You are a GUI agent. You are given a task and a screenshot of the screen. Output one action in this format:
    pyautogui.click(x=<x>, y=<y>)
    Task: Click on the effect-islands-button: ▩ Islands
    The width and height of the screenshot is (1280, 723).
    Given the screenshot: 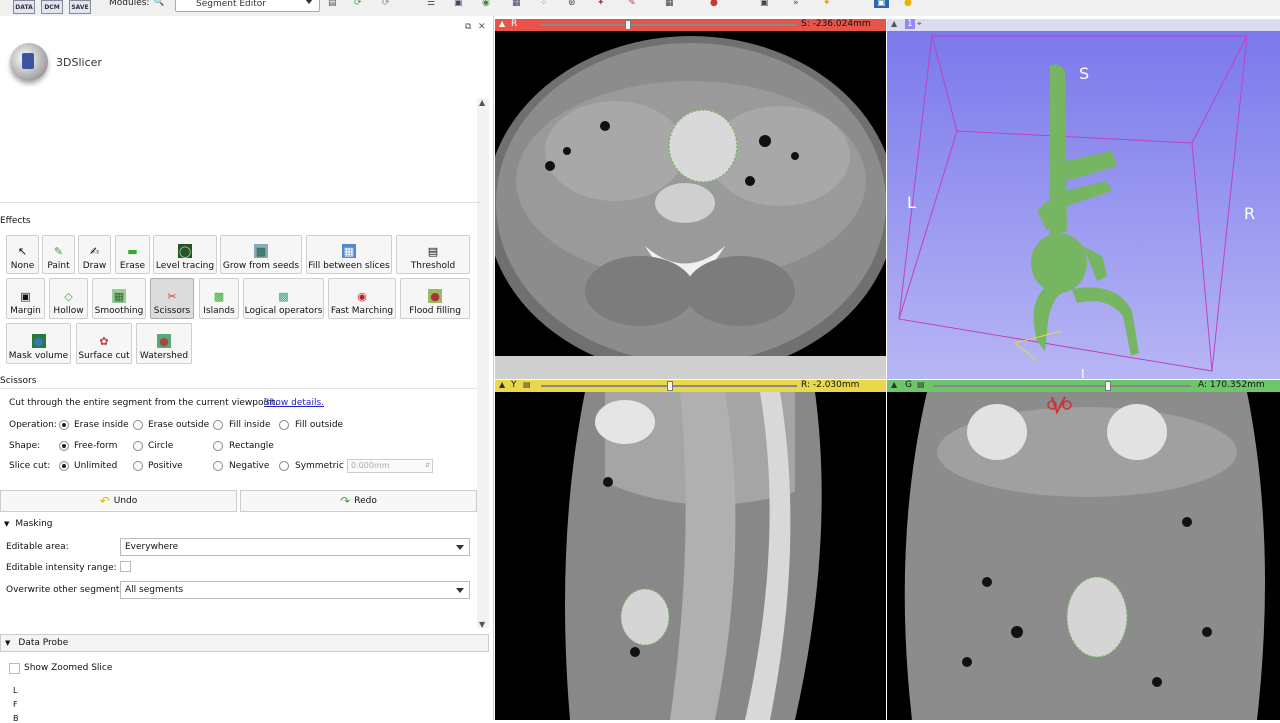 What is the action you would take?
    pyautogui.click(x=219, y=298)
    